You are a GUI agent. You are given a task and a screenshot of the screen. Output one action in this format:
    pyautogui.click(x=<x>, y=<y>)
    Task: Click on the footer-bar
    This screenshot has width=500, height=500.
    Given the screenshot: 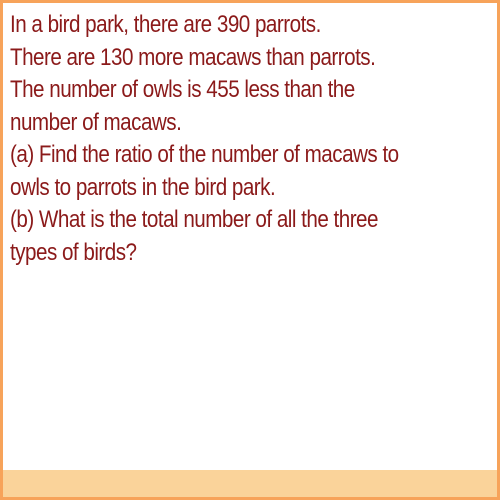 What is the action you would take?
    pyautogui.click(x=250, y=483)
    